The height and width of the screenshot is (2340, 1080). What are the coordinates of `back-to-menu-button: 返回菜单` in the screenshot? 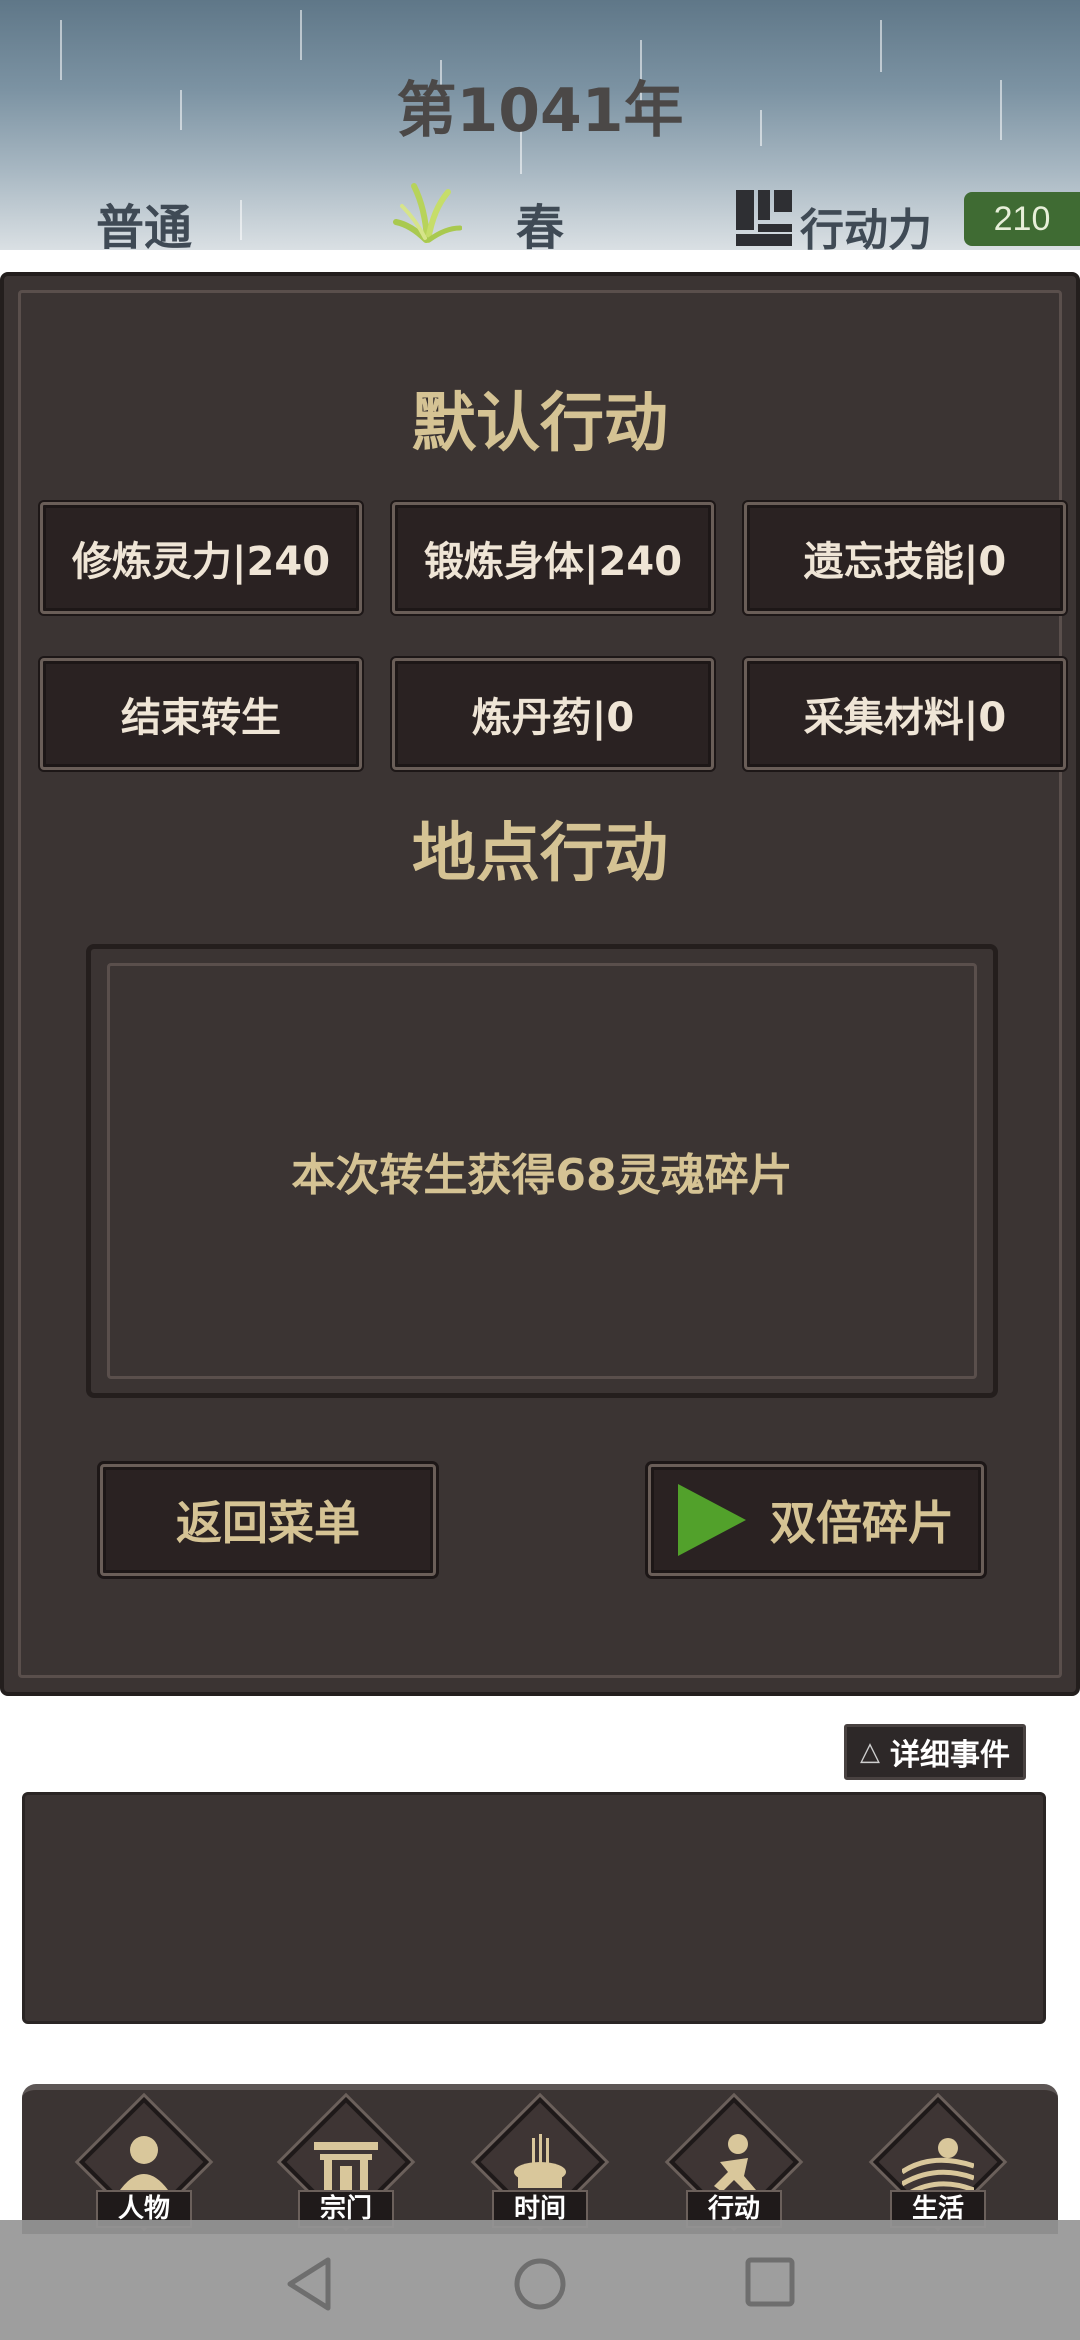 It's located at (268, 1520).